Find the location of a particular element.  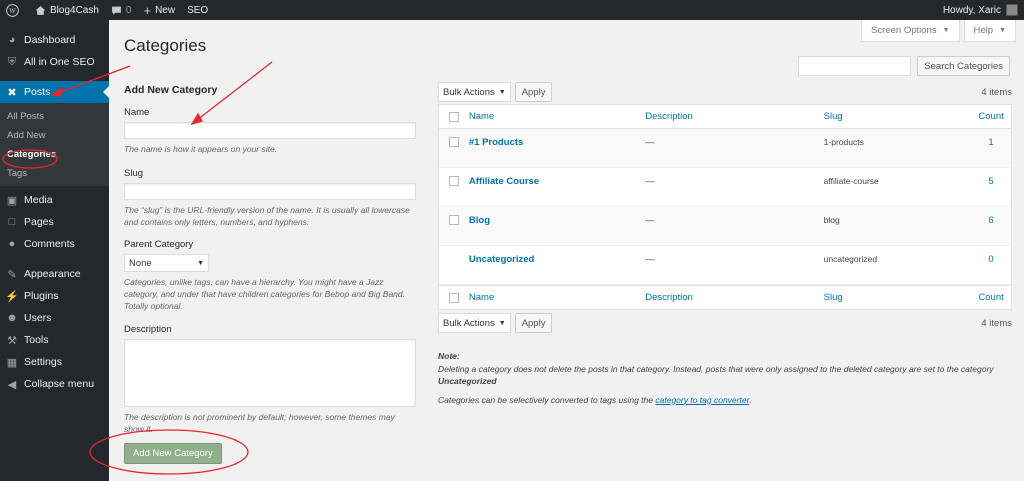

pages-icon: □ is located at coordinates (12, 222).